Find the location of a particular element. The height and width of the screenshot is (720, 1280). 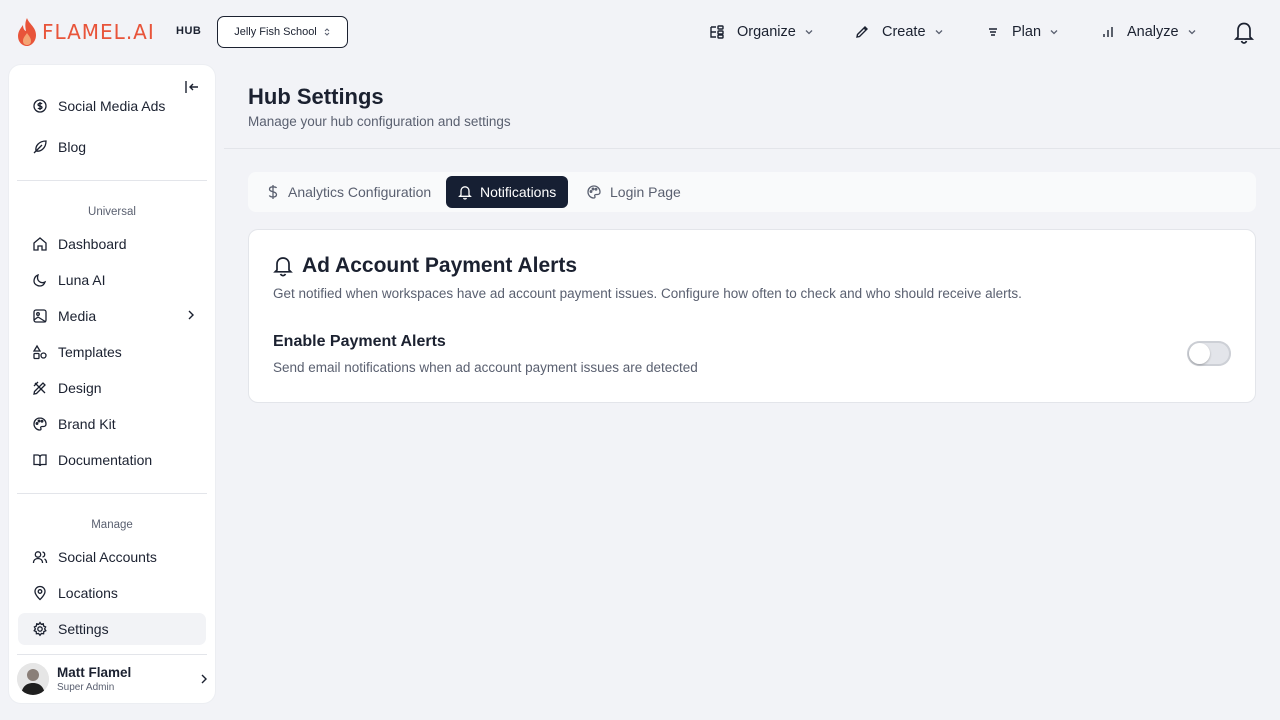

sidebar-item-label: Social Media Ads is located at coordinates (112, 106).